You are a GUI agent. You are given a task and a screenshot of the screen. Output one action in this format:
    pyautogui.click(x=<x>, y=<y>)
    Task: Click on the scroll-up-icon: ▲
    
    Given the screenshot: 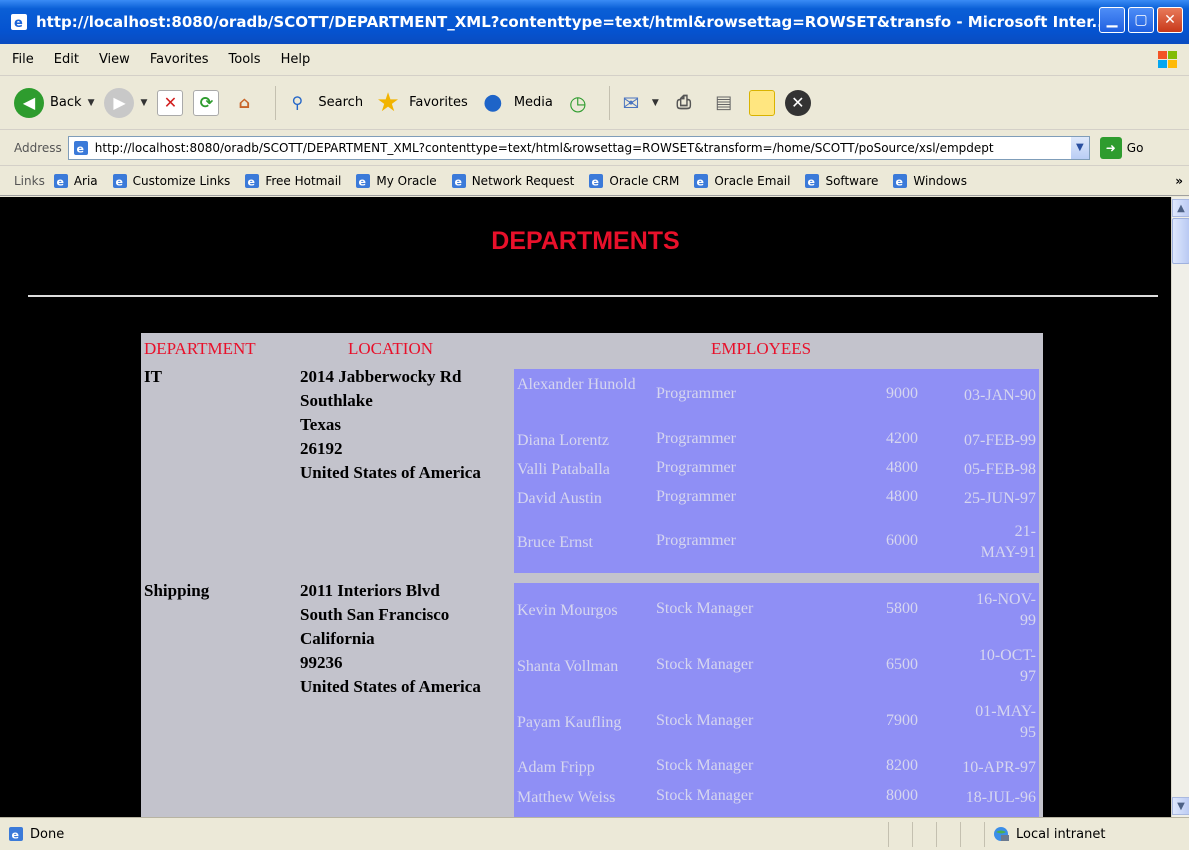 What is the action you would take?
    pyautogui.click(x=1180, y=208)
    